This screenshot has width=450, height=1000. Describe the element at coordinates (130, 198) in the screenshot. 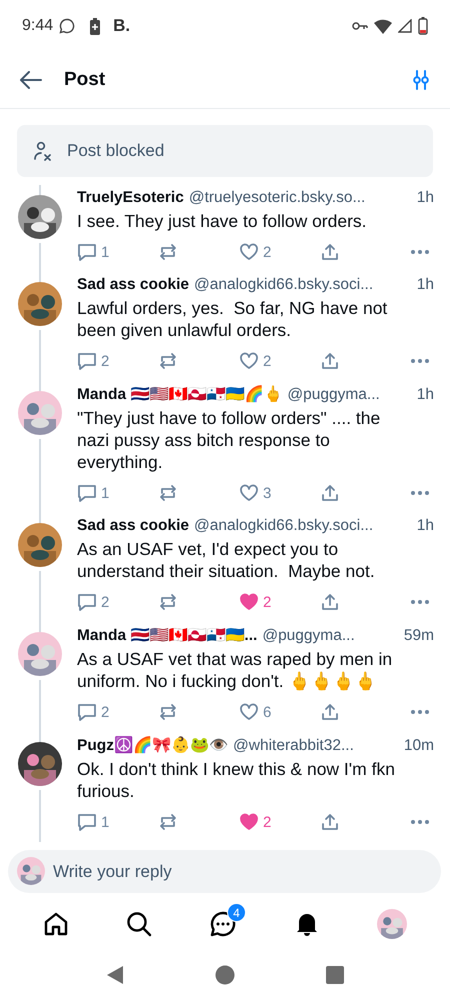

I see `author-name: TruelyEsoteric` at that location.